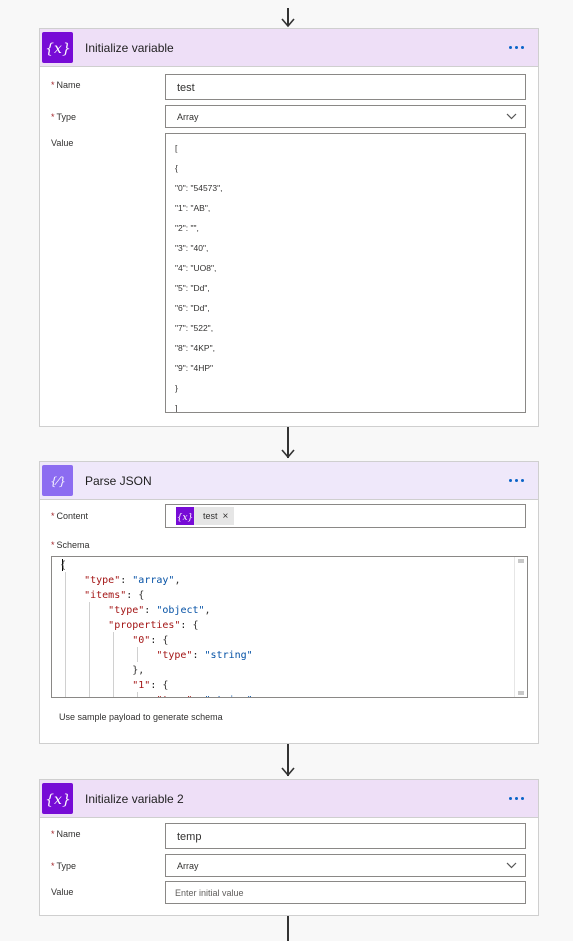  What do you see at coordinates (176, 148) in the screenshot?
I see `value-line: [` at bounding box center [176, 148].